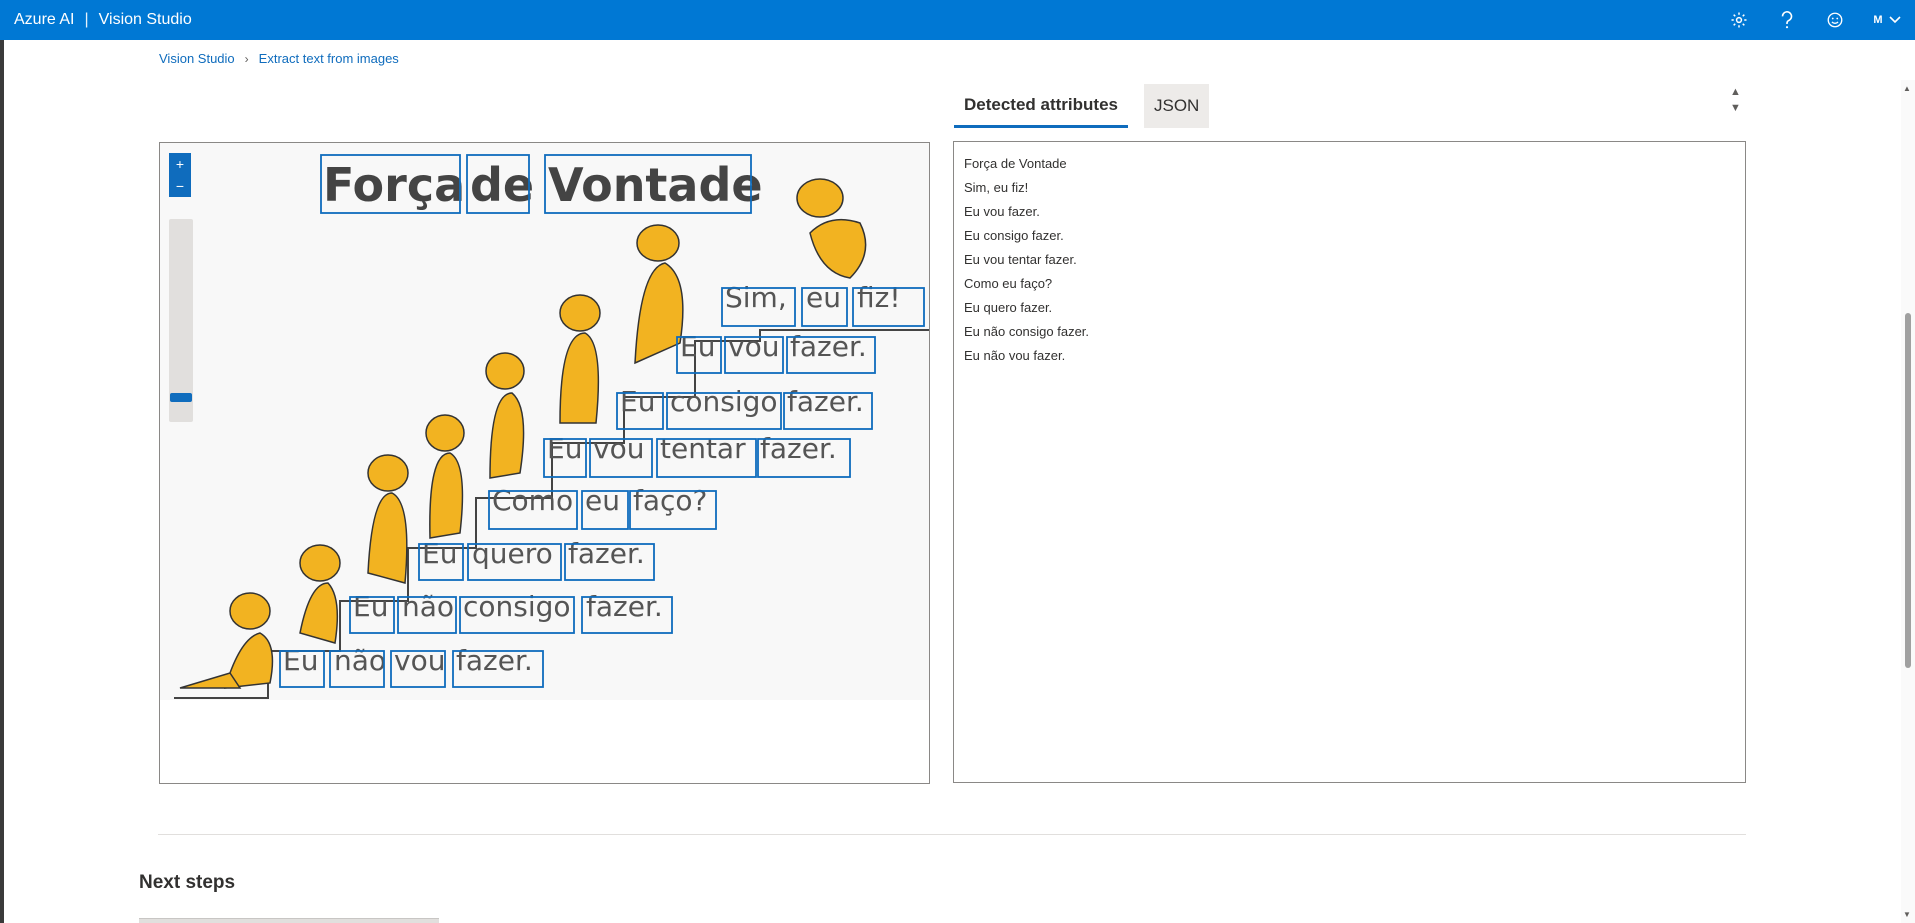 This screenshot has height=923, width=1915. Describe the element at coordinates (1878, 20) in the screenshot. I see `avatar: M` at that location.